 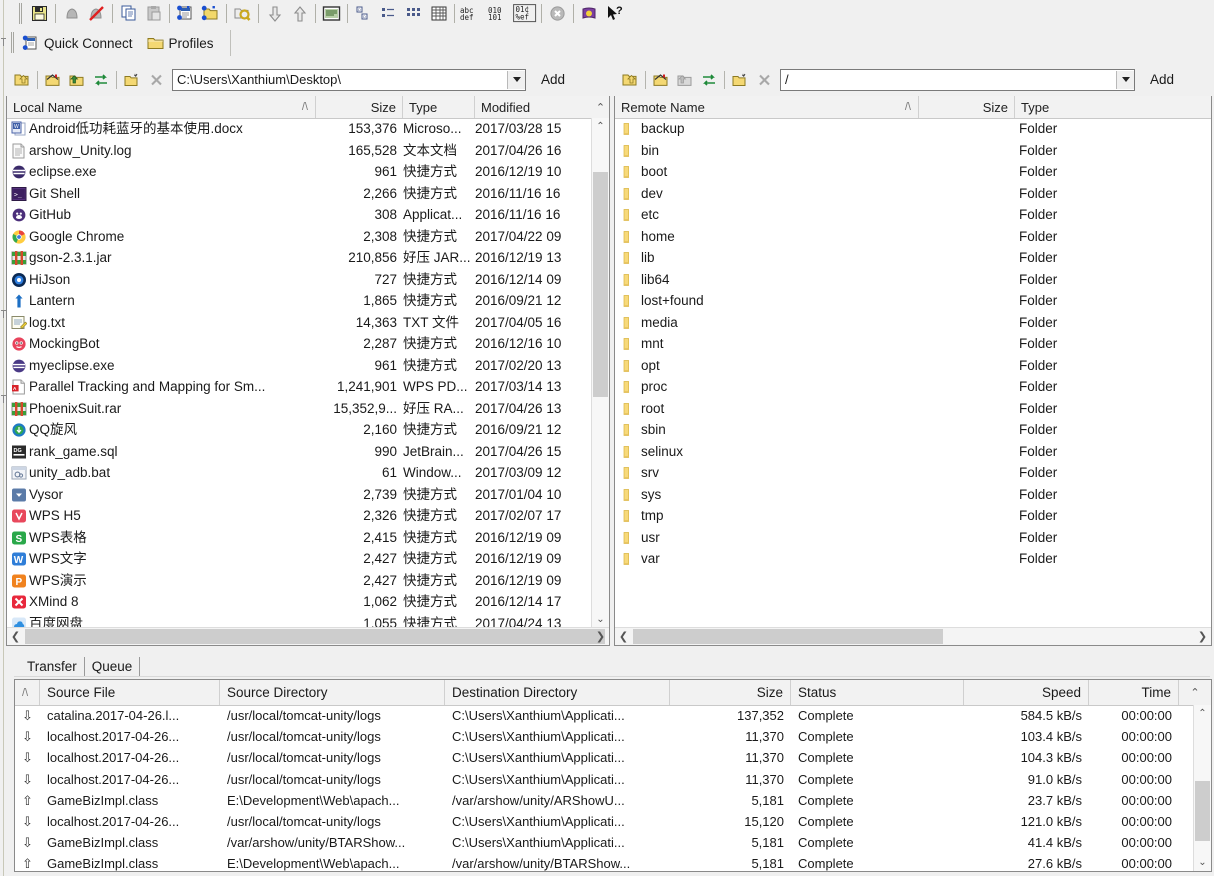 What do you see at coordinates (185, 13) in the screenshot?
I see `local-new-window-icon` at bounding box center [185, 13].